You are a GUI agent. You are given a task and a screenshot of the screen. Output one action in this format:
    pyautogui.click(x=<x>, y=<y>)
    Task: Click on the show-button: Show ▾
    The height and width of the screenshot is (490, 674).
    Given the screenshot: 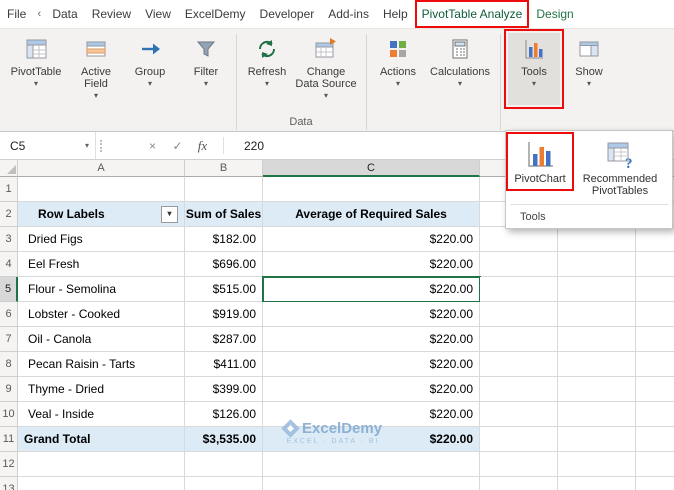 What is the action you would take?
    pyautogui.click(x=589, y=69)
    